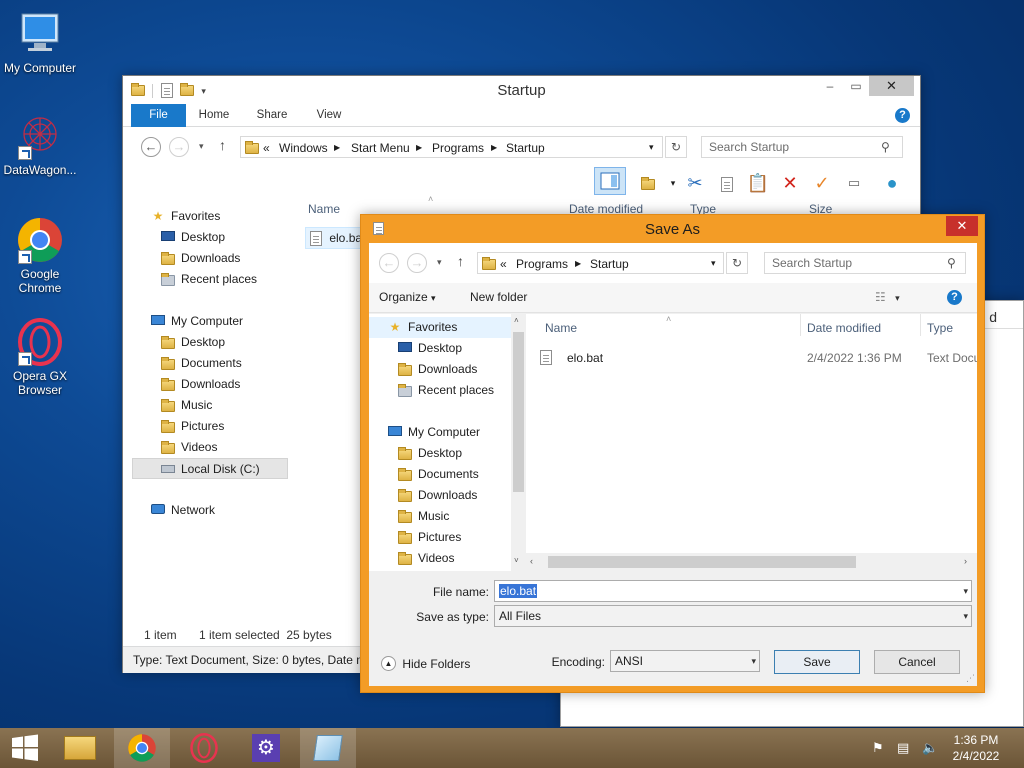 The height and width of the screenshot is (768, 1024). Describe the element at coordinates (917, 662) in the screenshot. I see `cancel-button: Cancel` at that location.